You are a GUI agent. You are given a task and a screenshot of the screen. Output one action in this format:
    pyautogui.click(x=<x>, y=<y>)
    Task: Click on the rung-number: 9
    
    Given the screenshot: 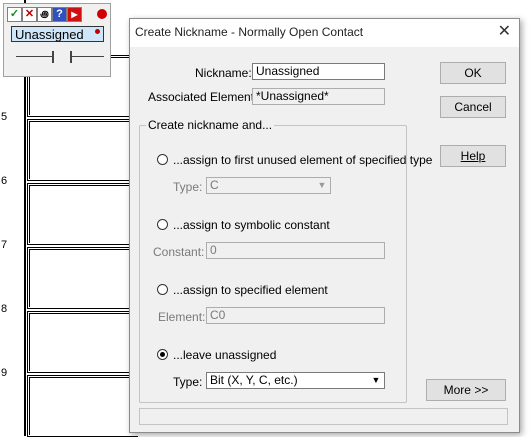 What is the action you would take?
    pyautogui.click(x=4, y=373)
    